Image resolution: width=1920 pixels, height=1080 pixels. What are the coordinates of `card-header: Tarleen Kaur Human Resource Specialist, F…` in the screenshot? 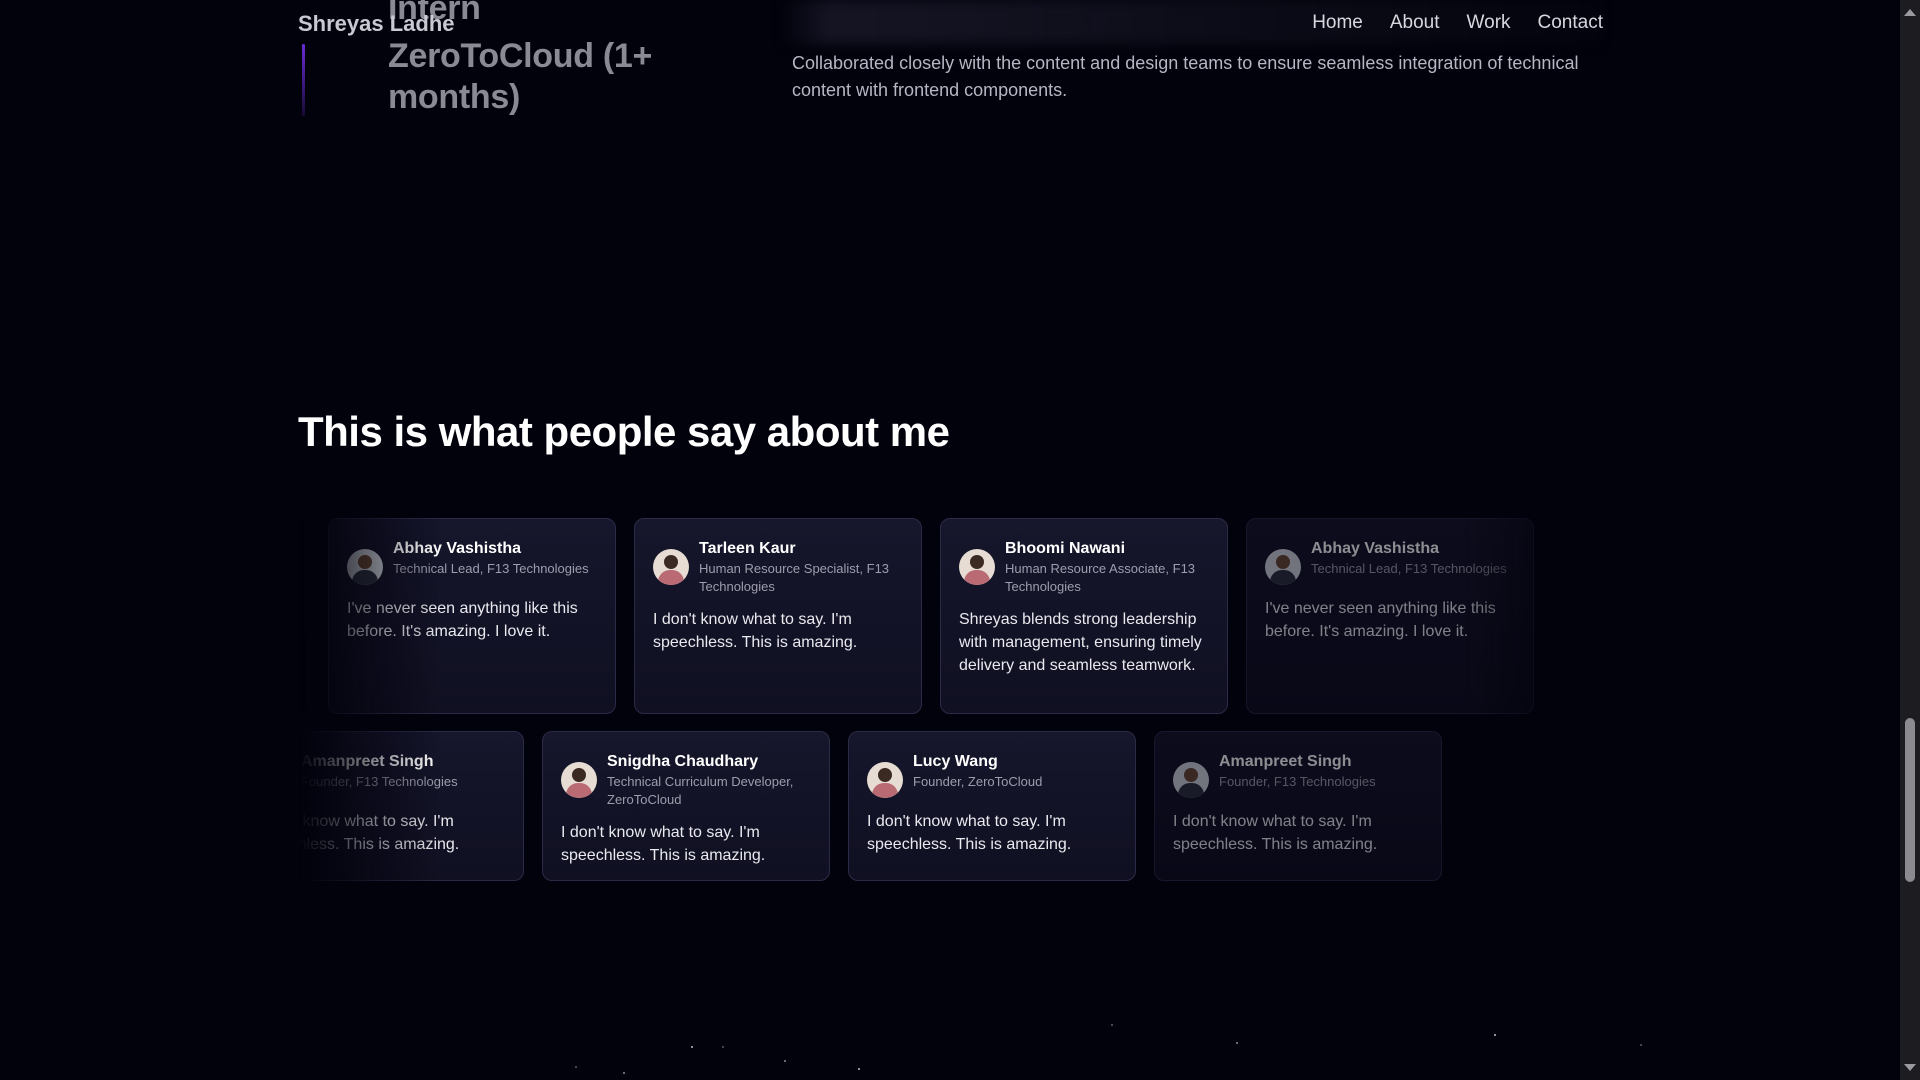 It's located at (778, 567).